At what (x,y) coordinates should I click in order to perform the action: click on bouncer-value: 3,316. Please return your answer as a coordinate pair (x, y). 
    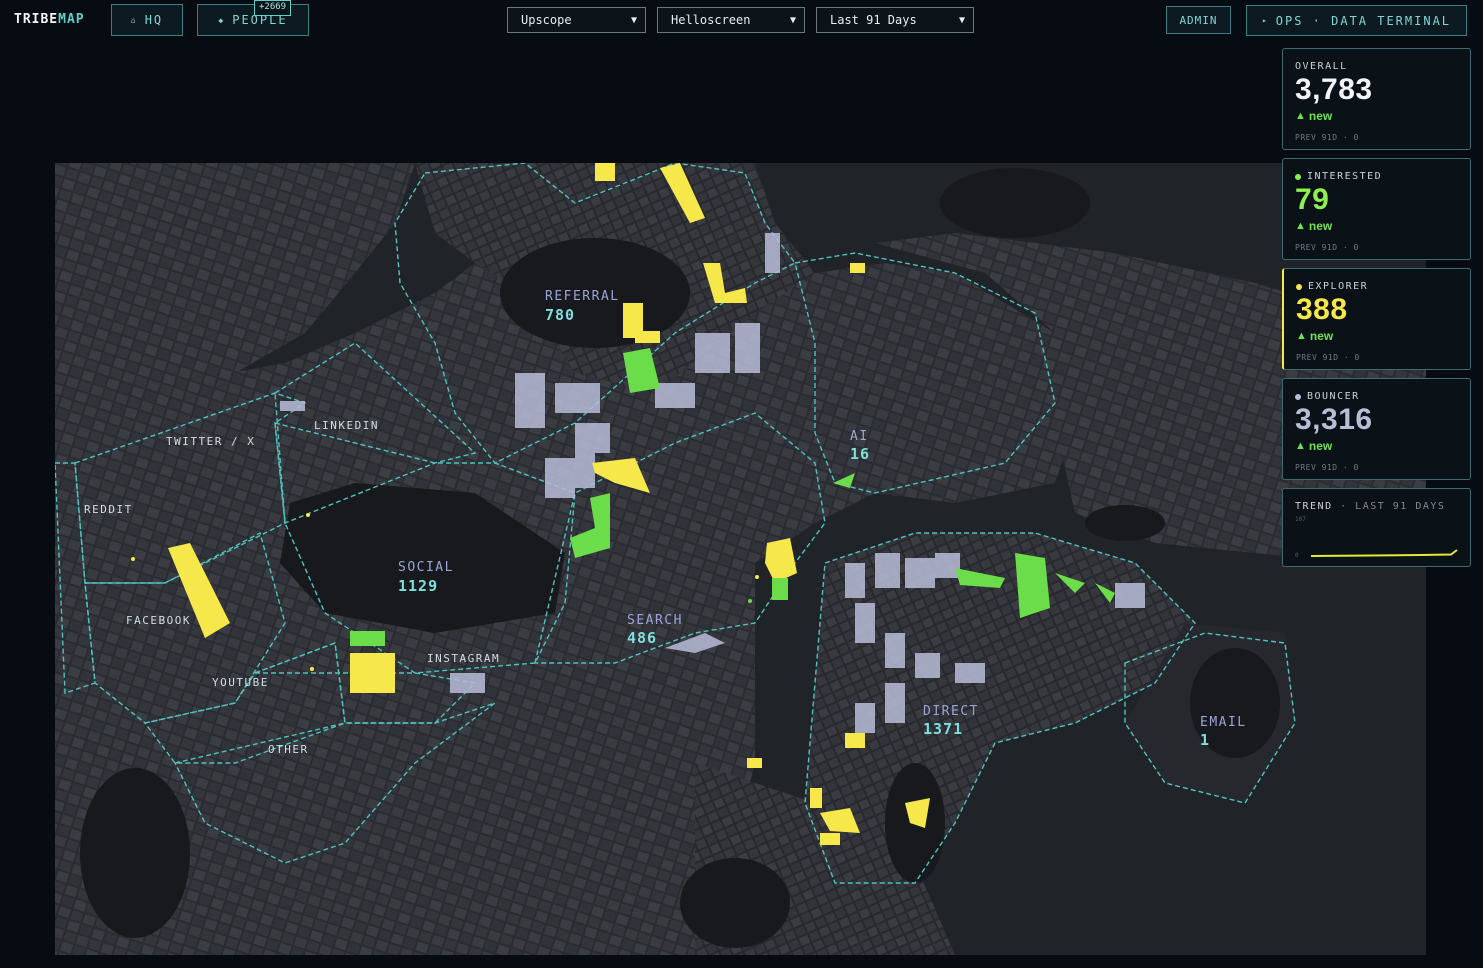
    Looking at the image, I should click on (1334, 419).